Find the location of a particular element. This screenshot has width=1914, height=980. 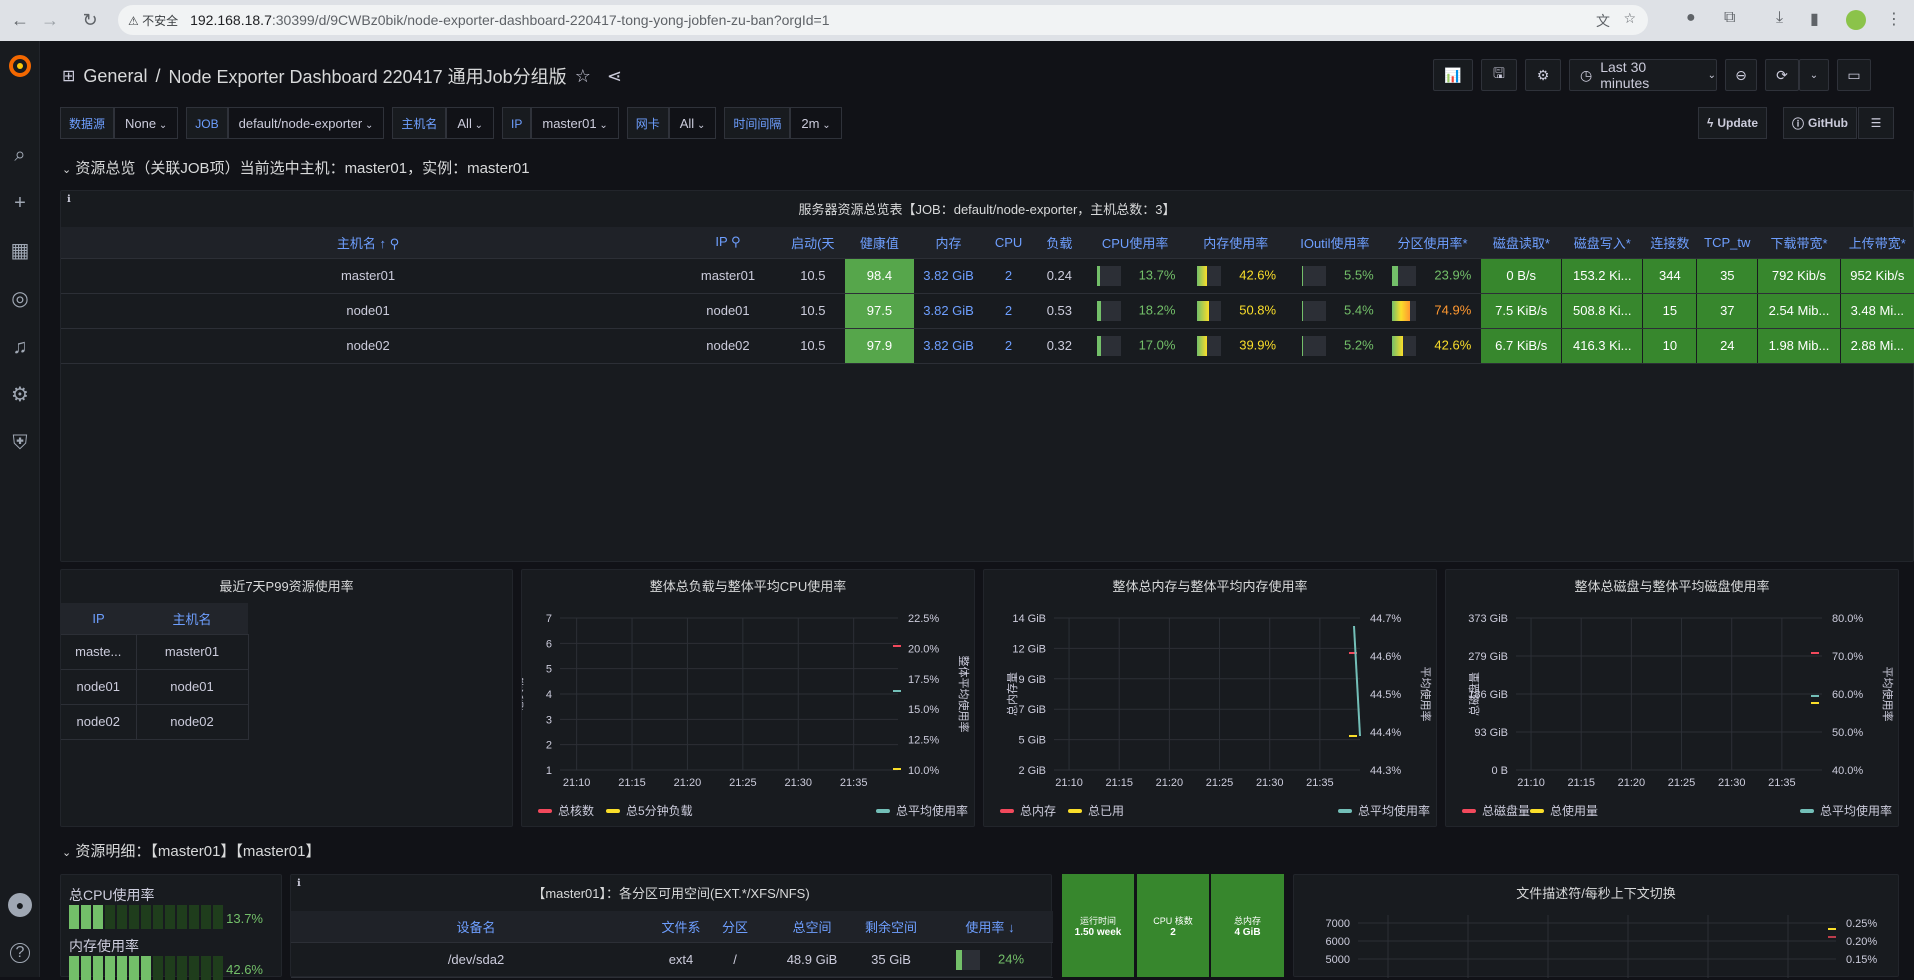

dashboard-title: Node Exporter Dashboard 220417 通用Job分组版 is located at coordinates (367, 76).